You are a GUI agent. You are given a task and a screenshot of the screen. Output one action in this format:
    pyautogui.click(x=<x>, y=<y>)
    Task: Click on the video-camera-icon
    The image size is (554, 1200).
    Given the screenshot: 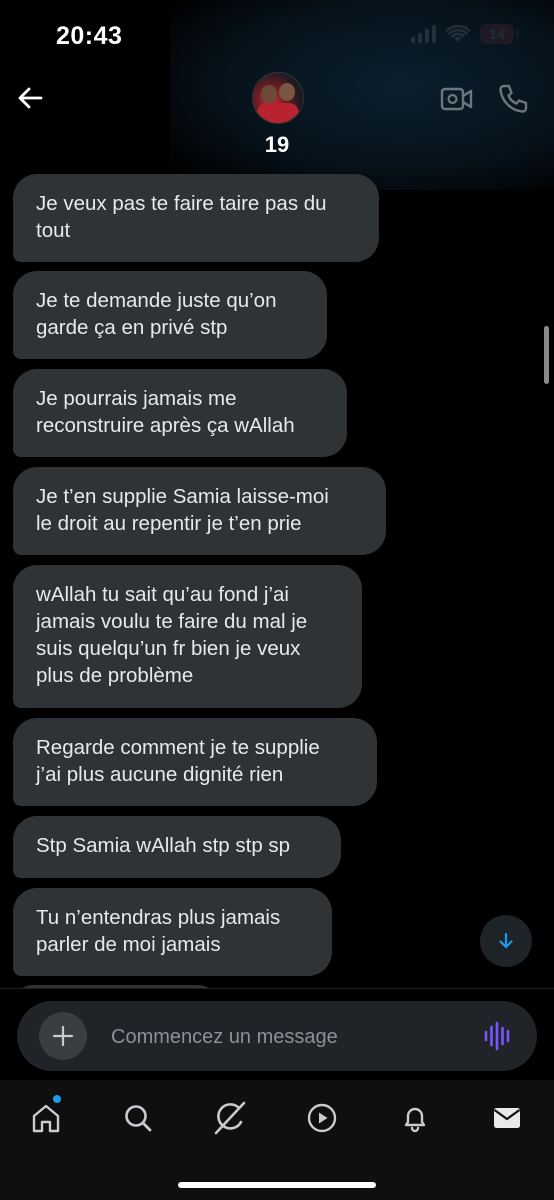 What is the action you would take?
    pyautogui.click(x=456, y=99)
    